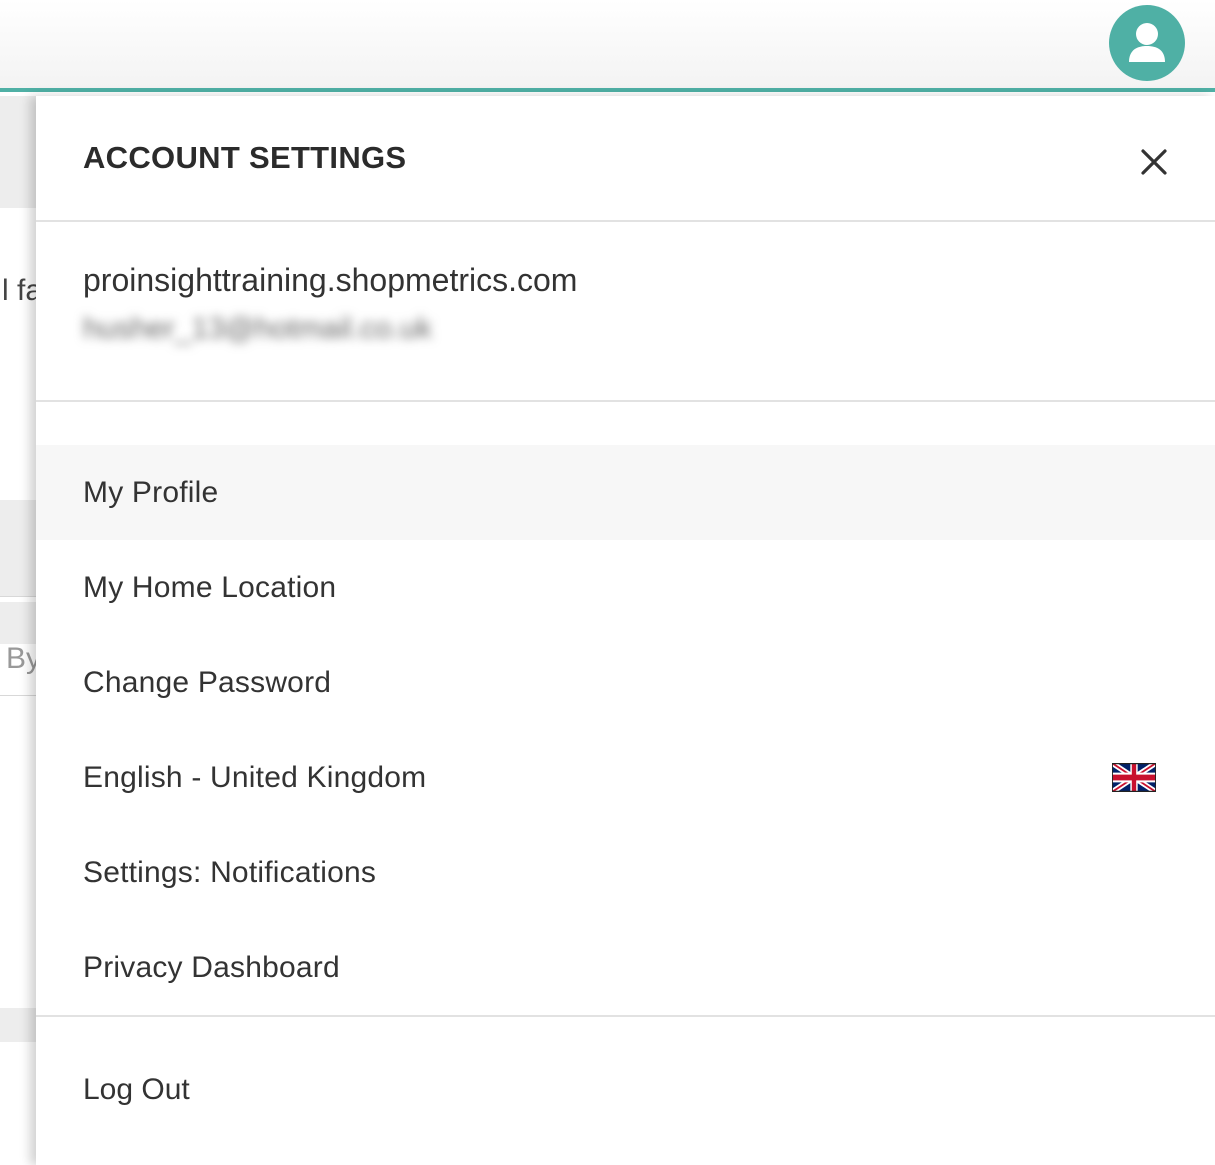  I want to click on menu-item-label: Privacy Dashboard, so click(211, 967).